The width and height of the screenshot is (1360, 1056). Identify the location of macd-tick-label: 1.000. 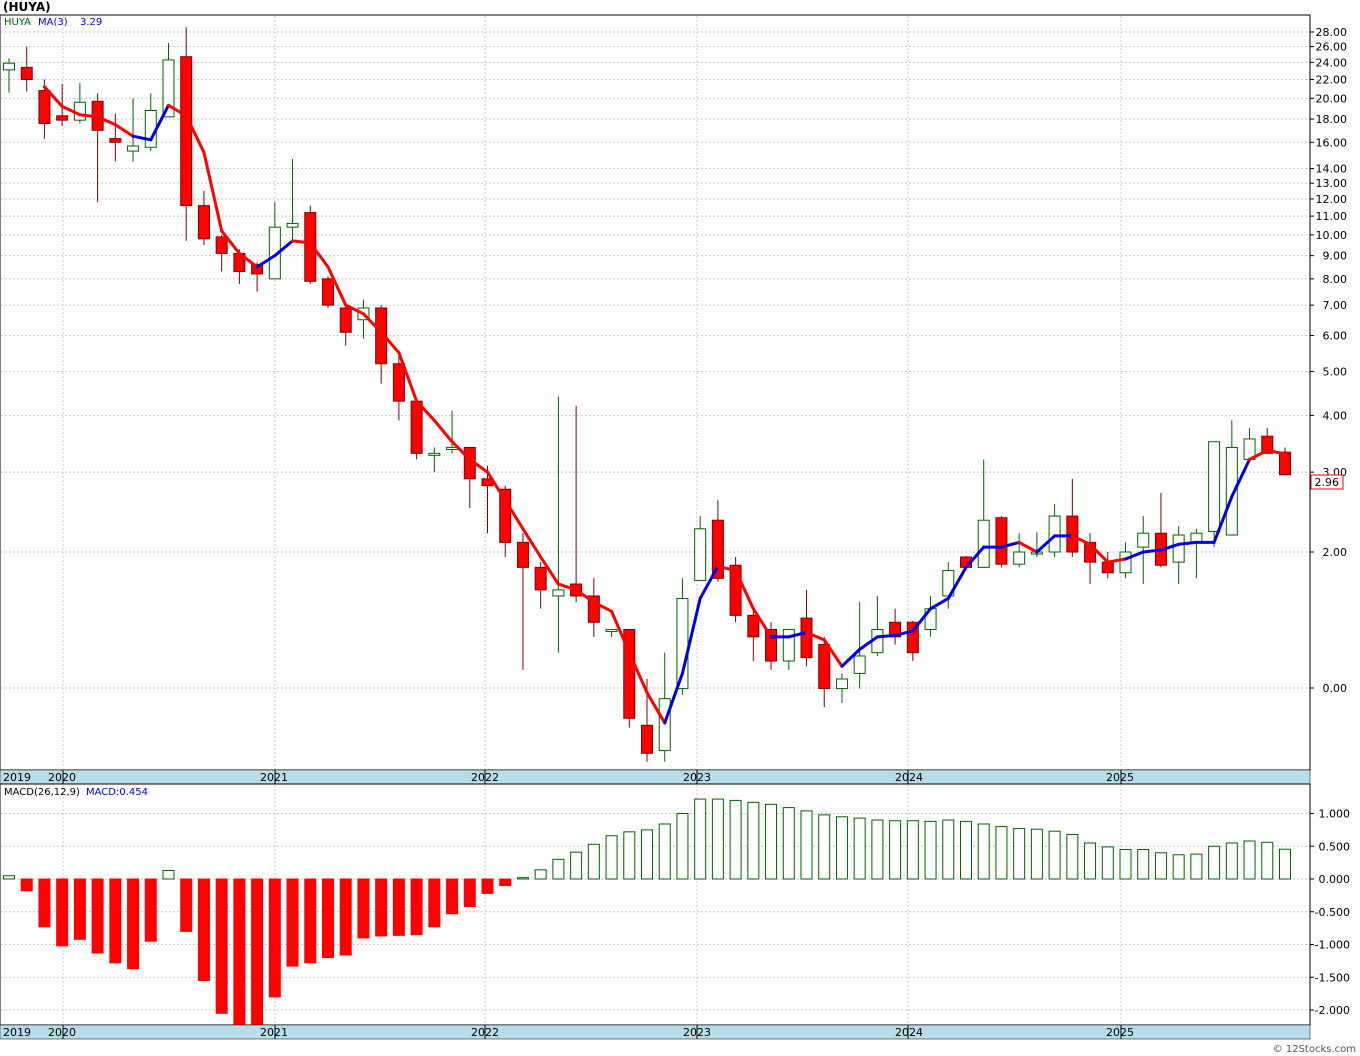
(1335, 814).